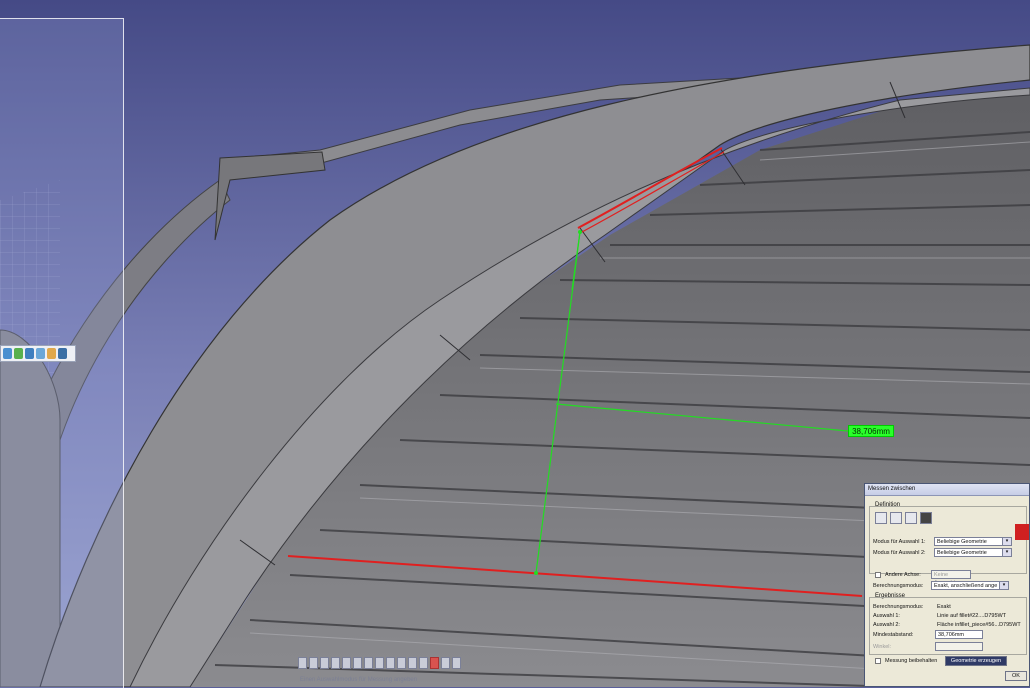 The height and width of the screenshot is (688, 1030). I want to click on measure-between-mode-icon, so click(881, 518).